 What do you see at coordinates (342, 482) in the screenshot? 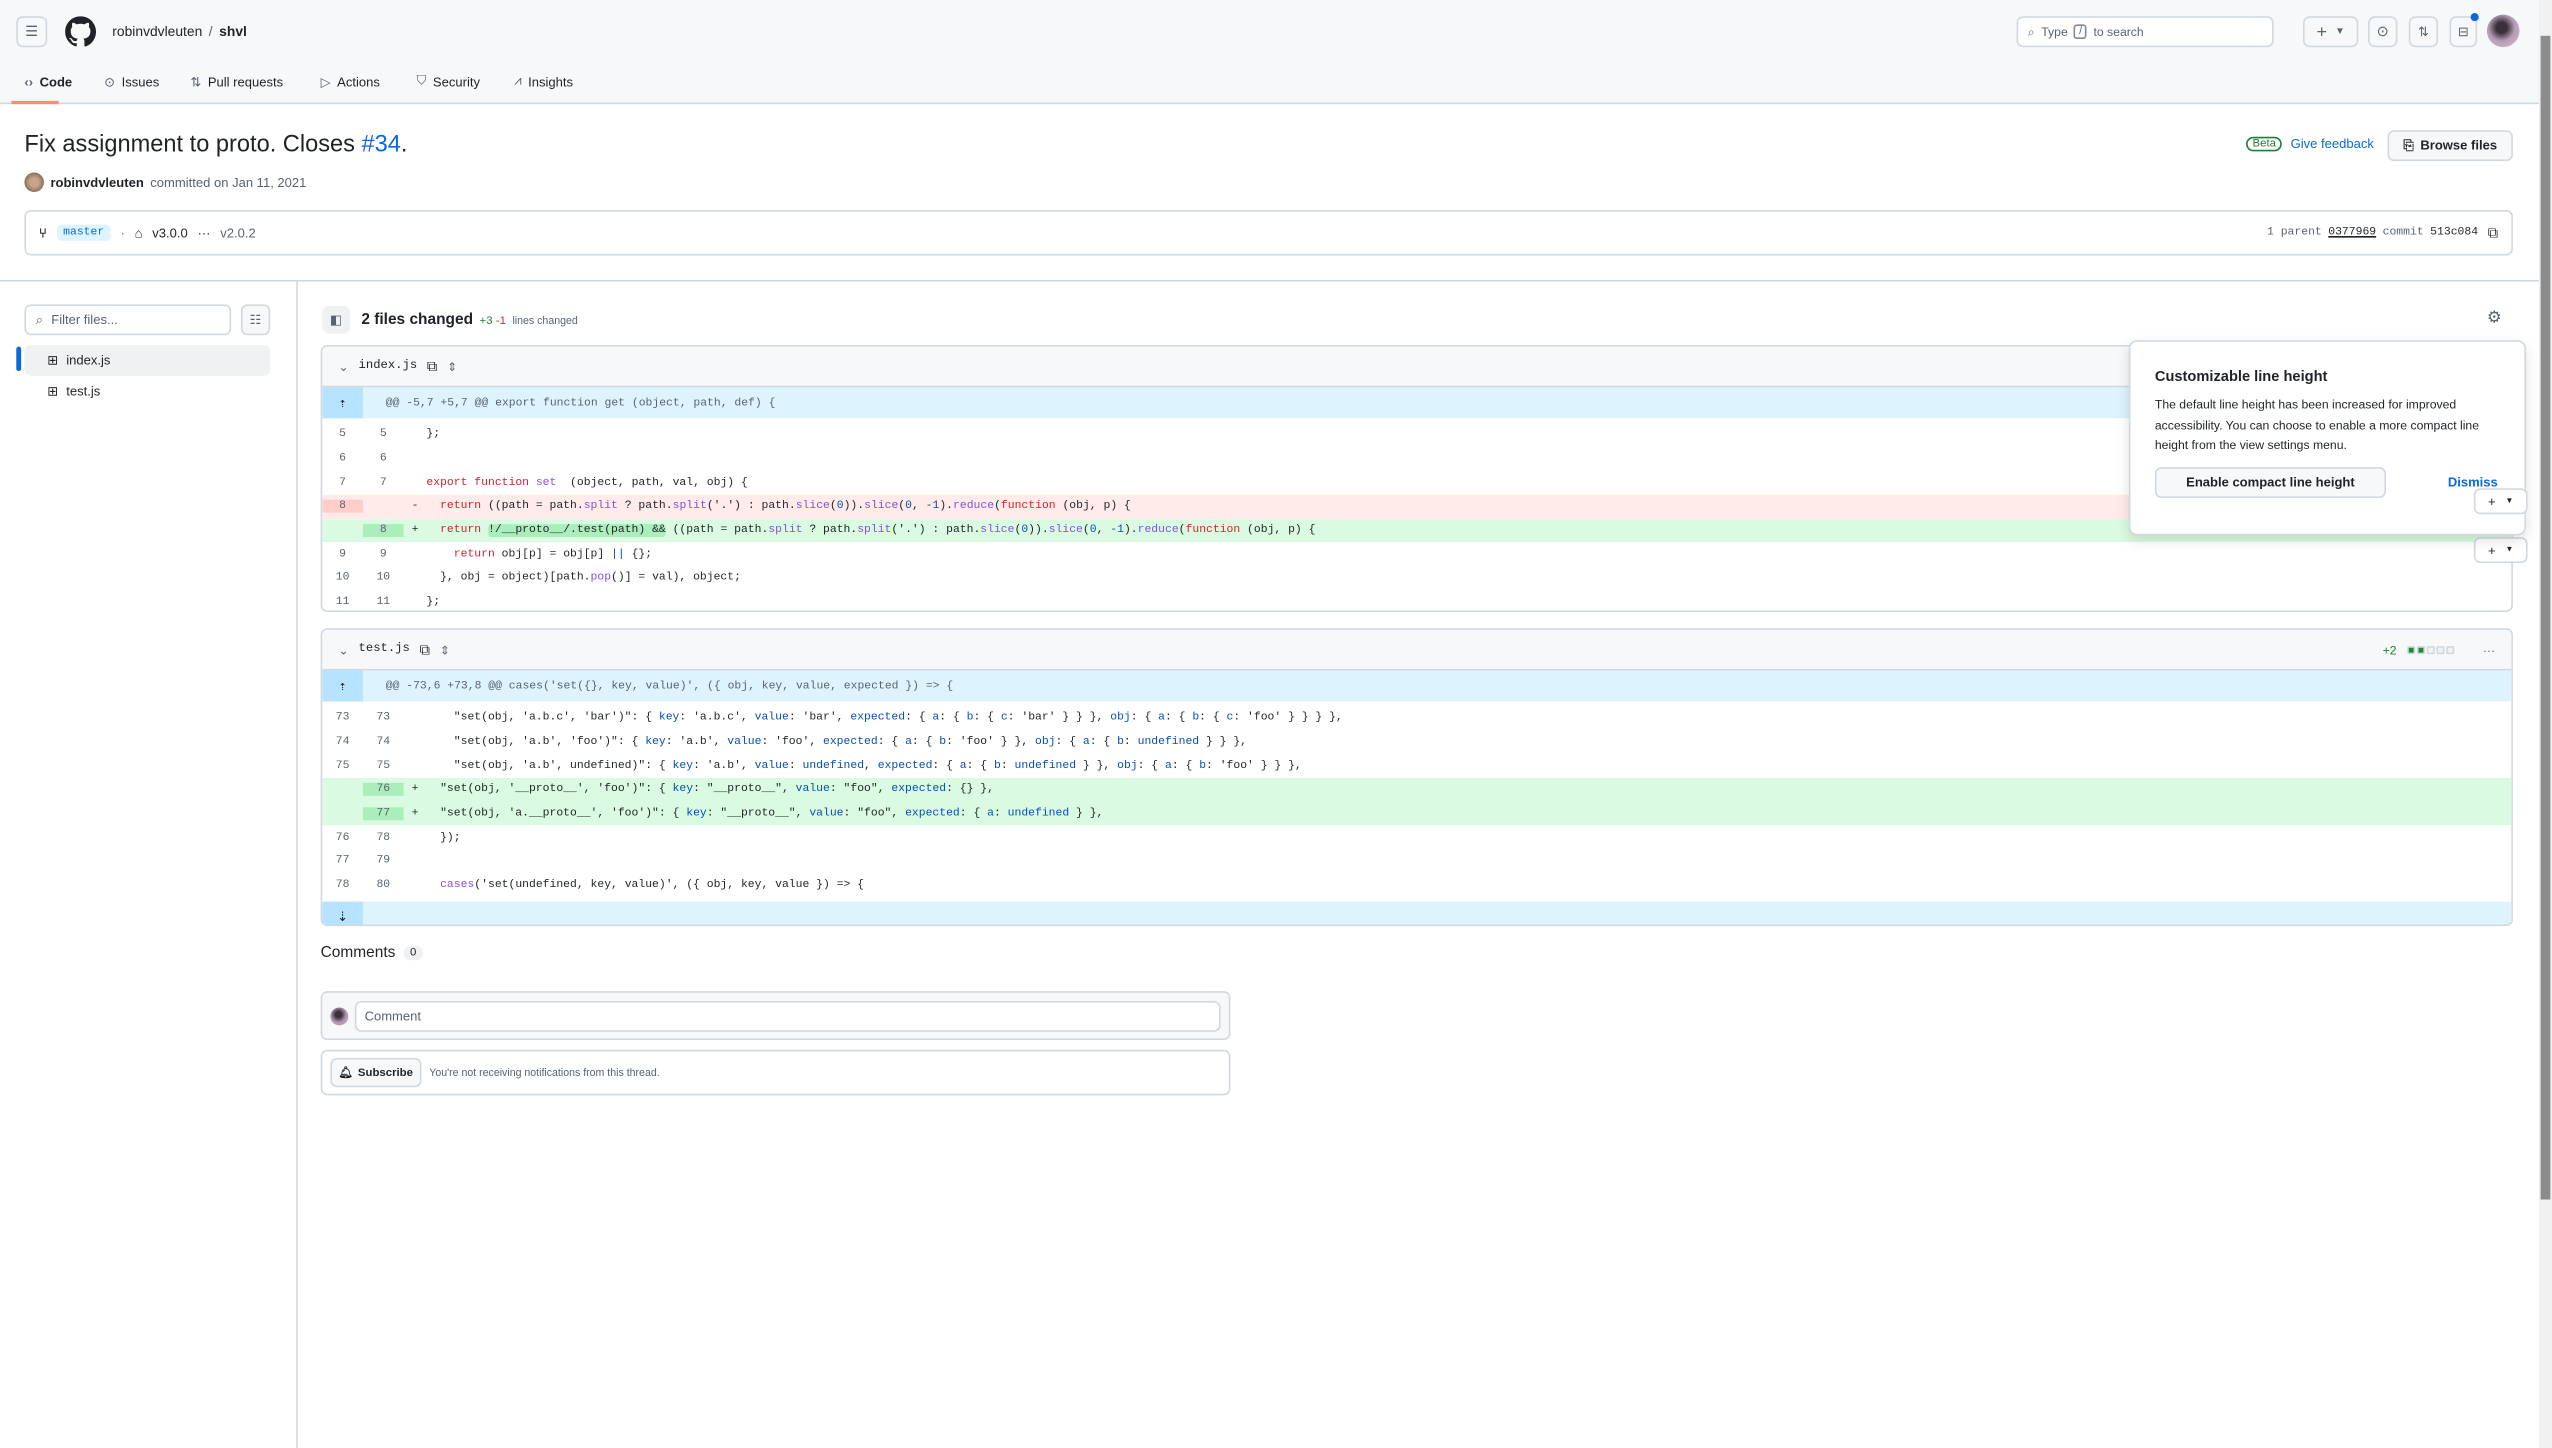
I see `old-line-number: 7` at bounding box center [342, 482].